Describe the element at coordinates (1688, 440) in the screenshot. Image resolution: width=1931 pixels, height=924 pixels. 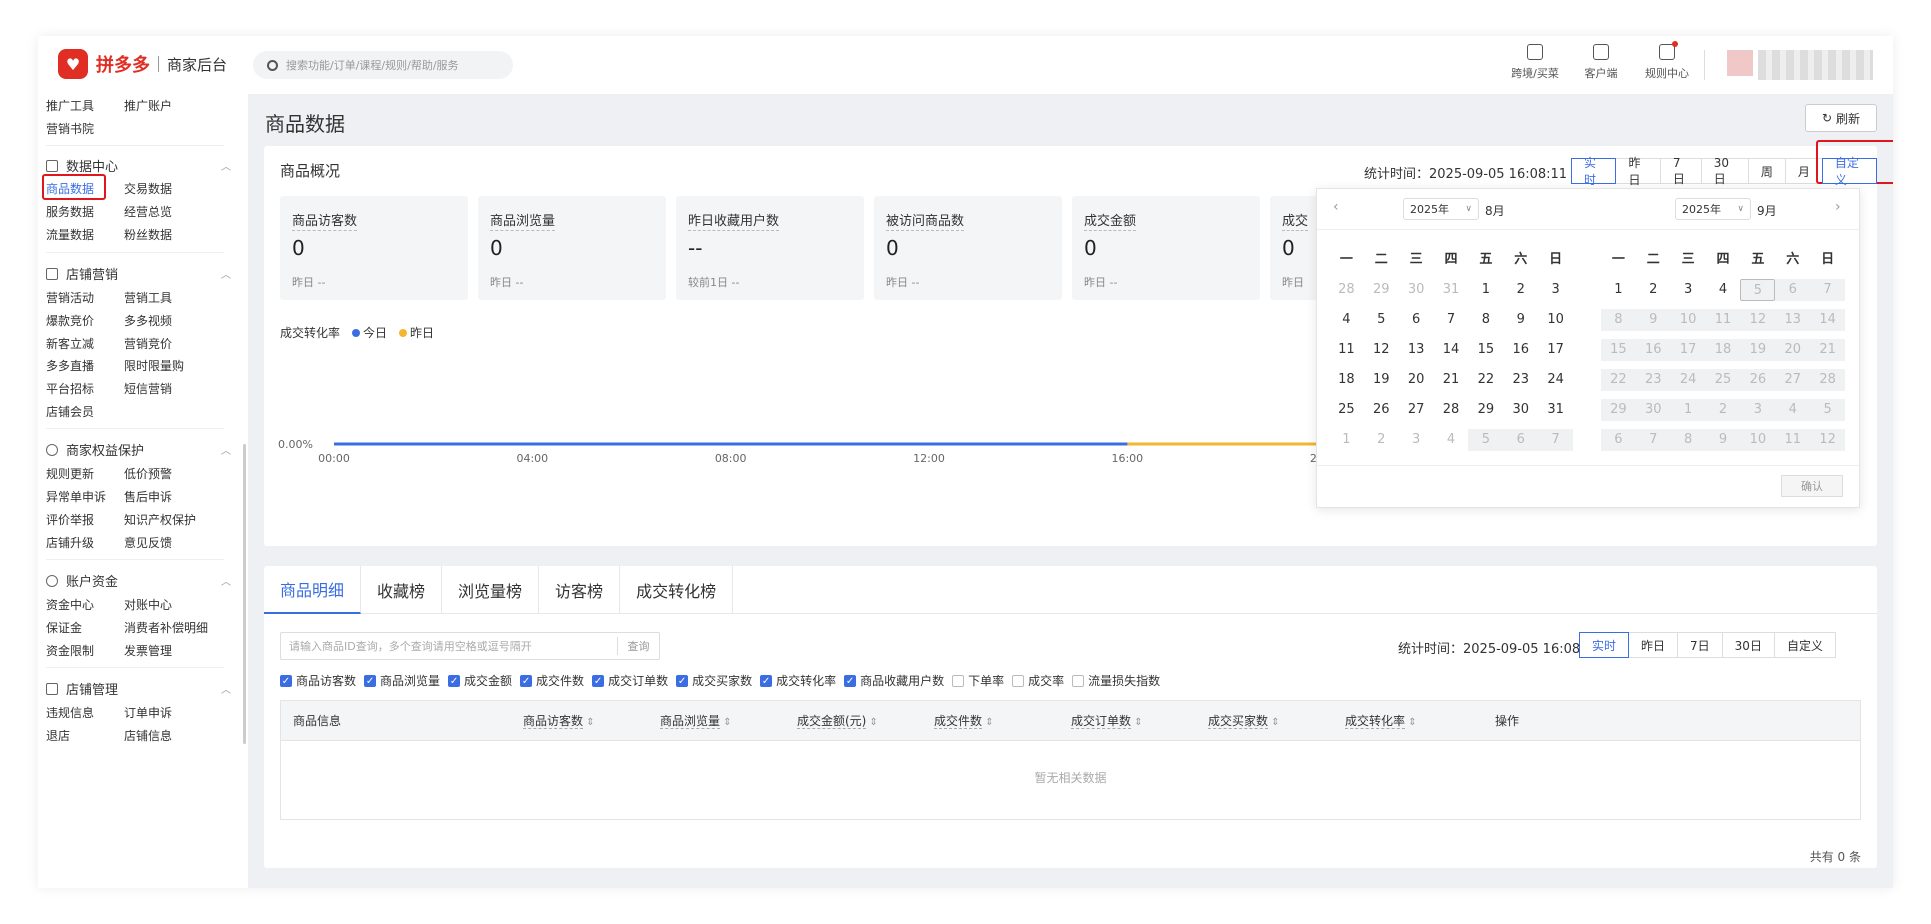
I see `calendar-day: 8` at that location.